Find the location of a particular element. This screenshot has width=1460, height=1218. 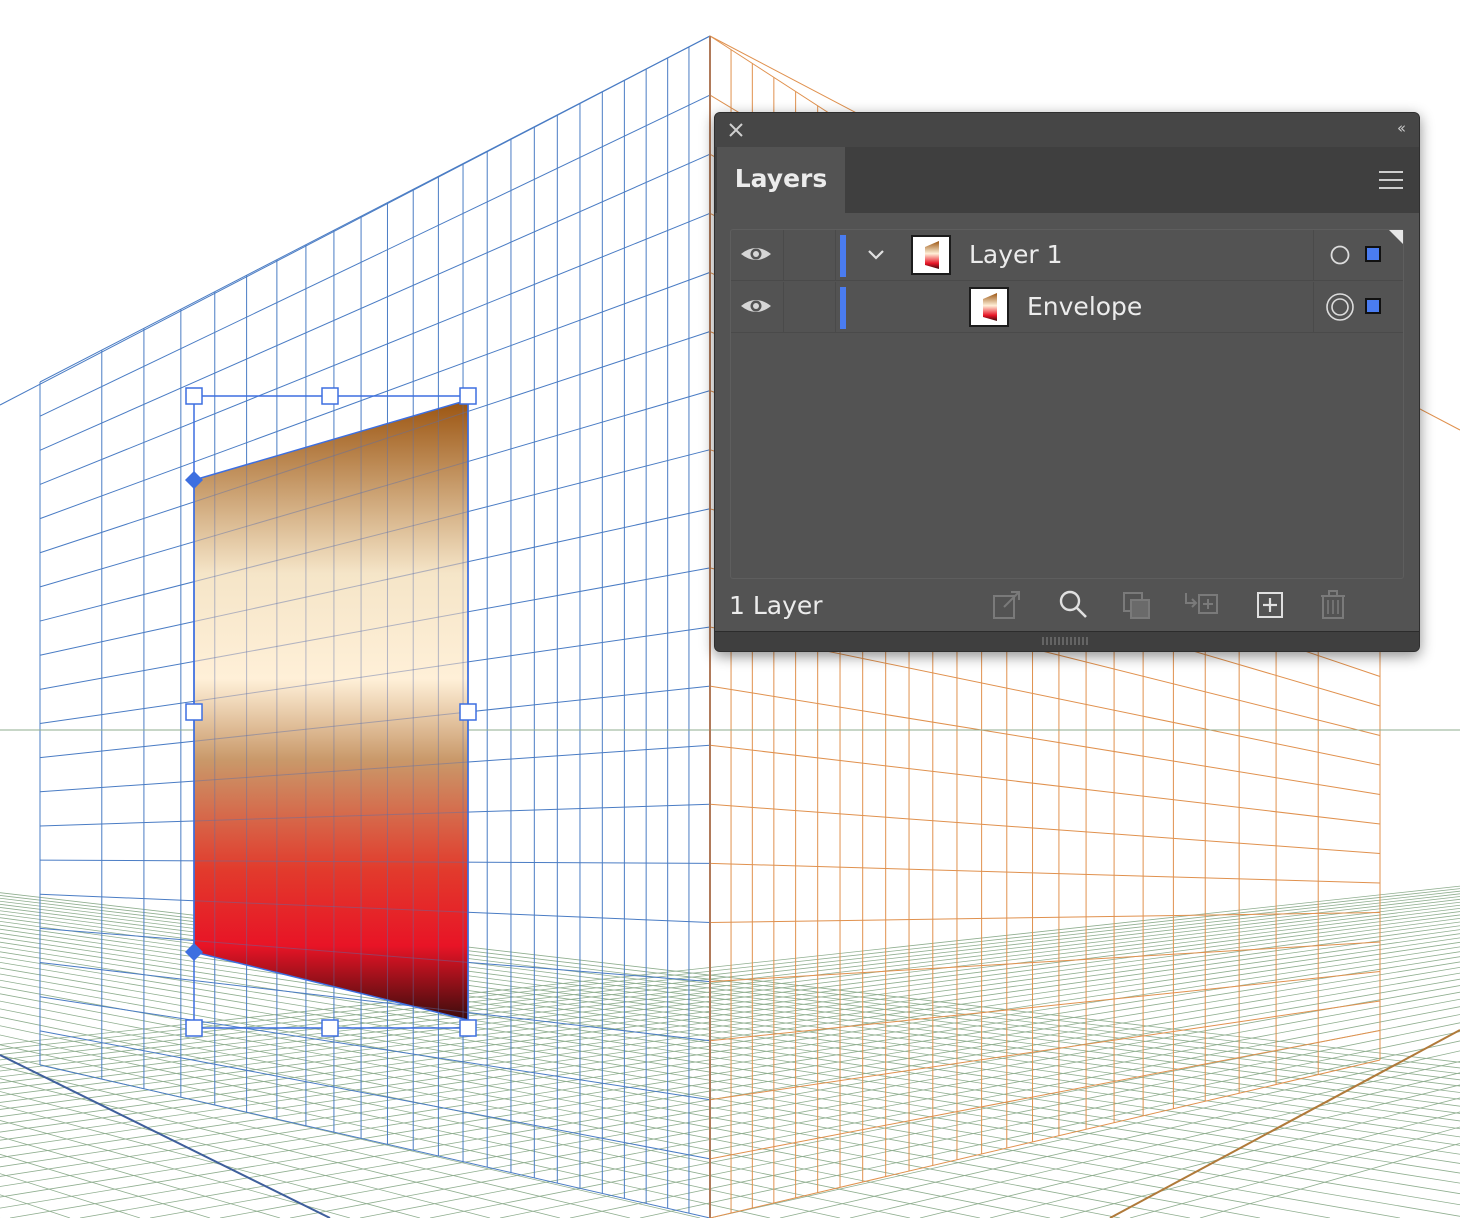

hamburger-menu-icon is located at coordinates (1391, 180).